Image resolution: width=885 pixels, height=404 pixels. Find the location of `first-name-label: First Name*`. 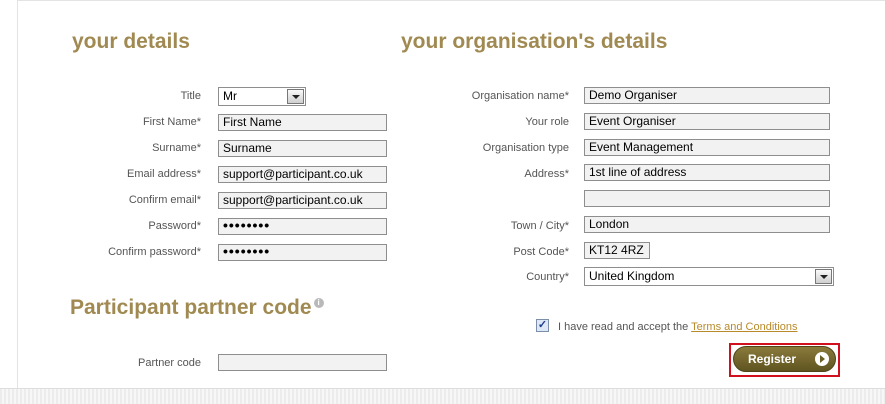

first-name-label: First Name* is located at coordinates (171, 122).